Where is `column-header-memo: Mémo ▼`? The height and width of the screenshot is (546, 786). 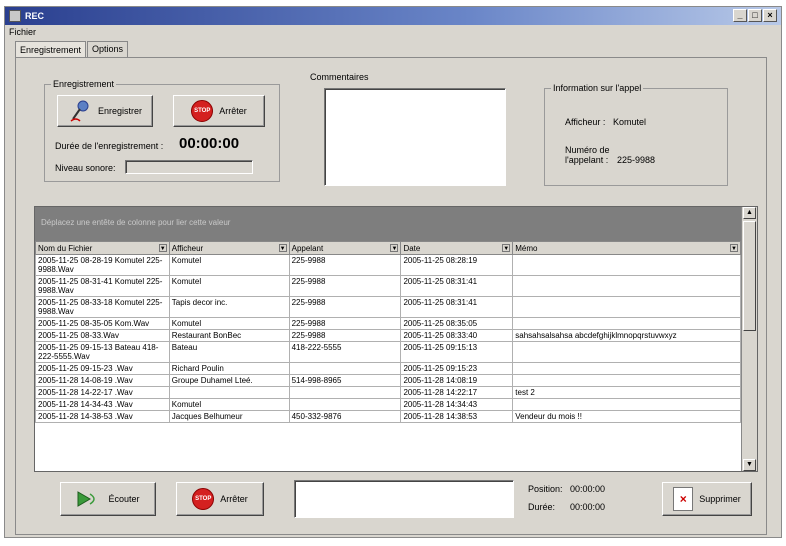
column-header-memo: Mémo ▼ is located at coordinates (626, 248).